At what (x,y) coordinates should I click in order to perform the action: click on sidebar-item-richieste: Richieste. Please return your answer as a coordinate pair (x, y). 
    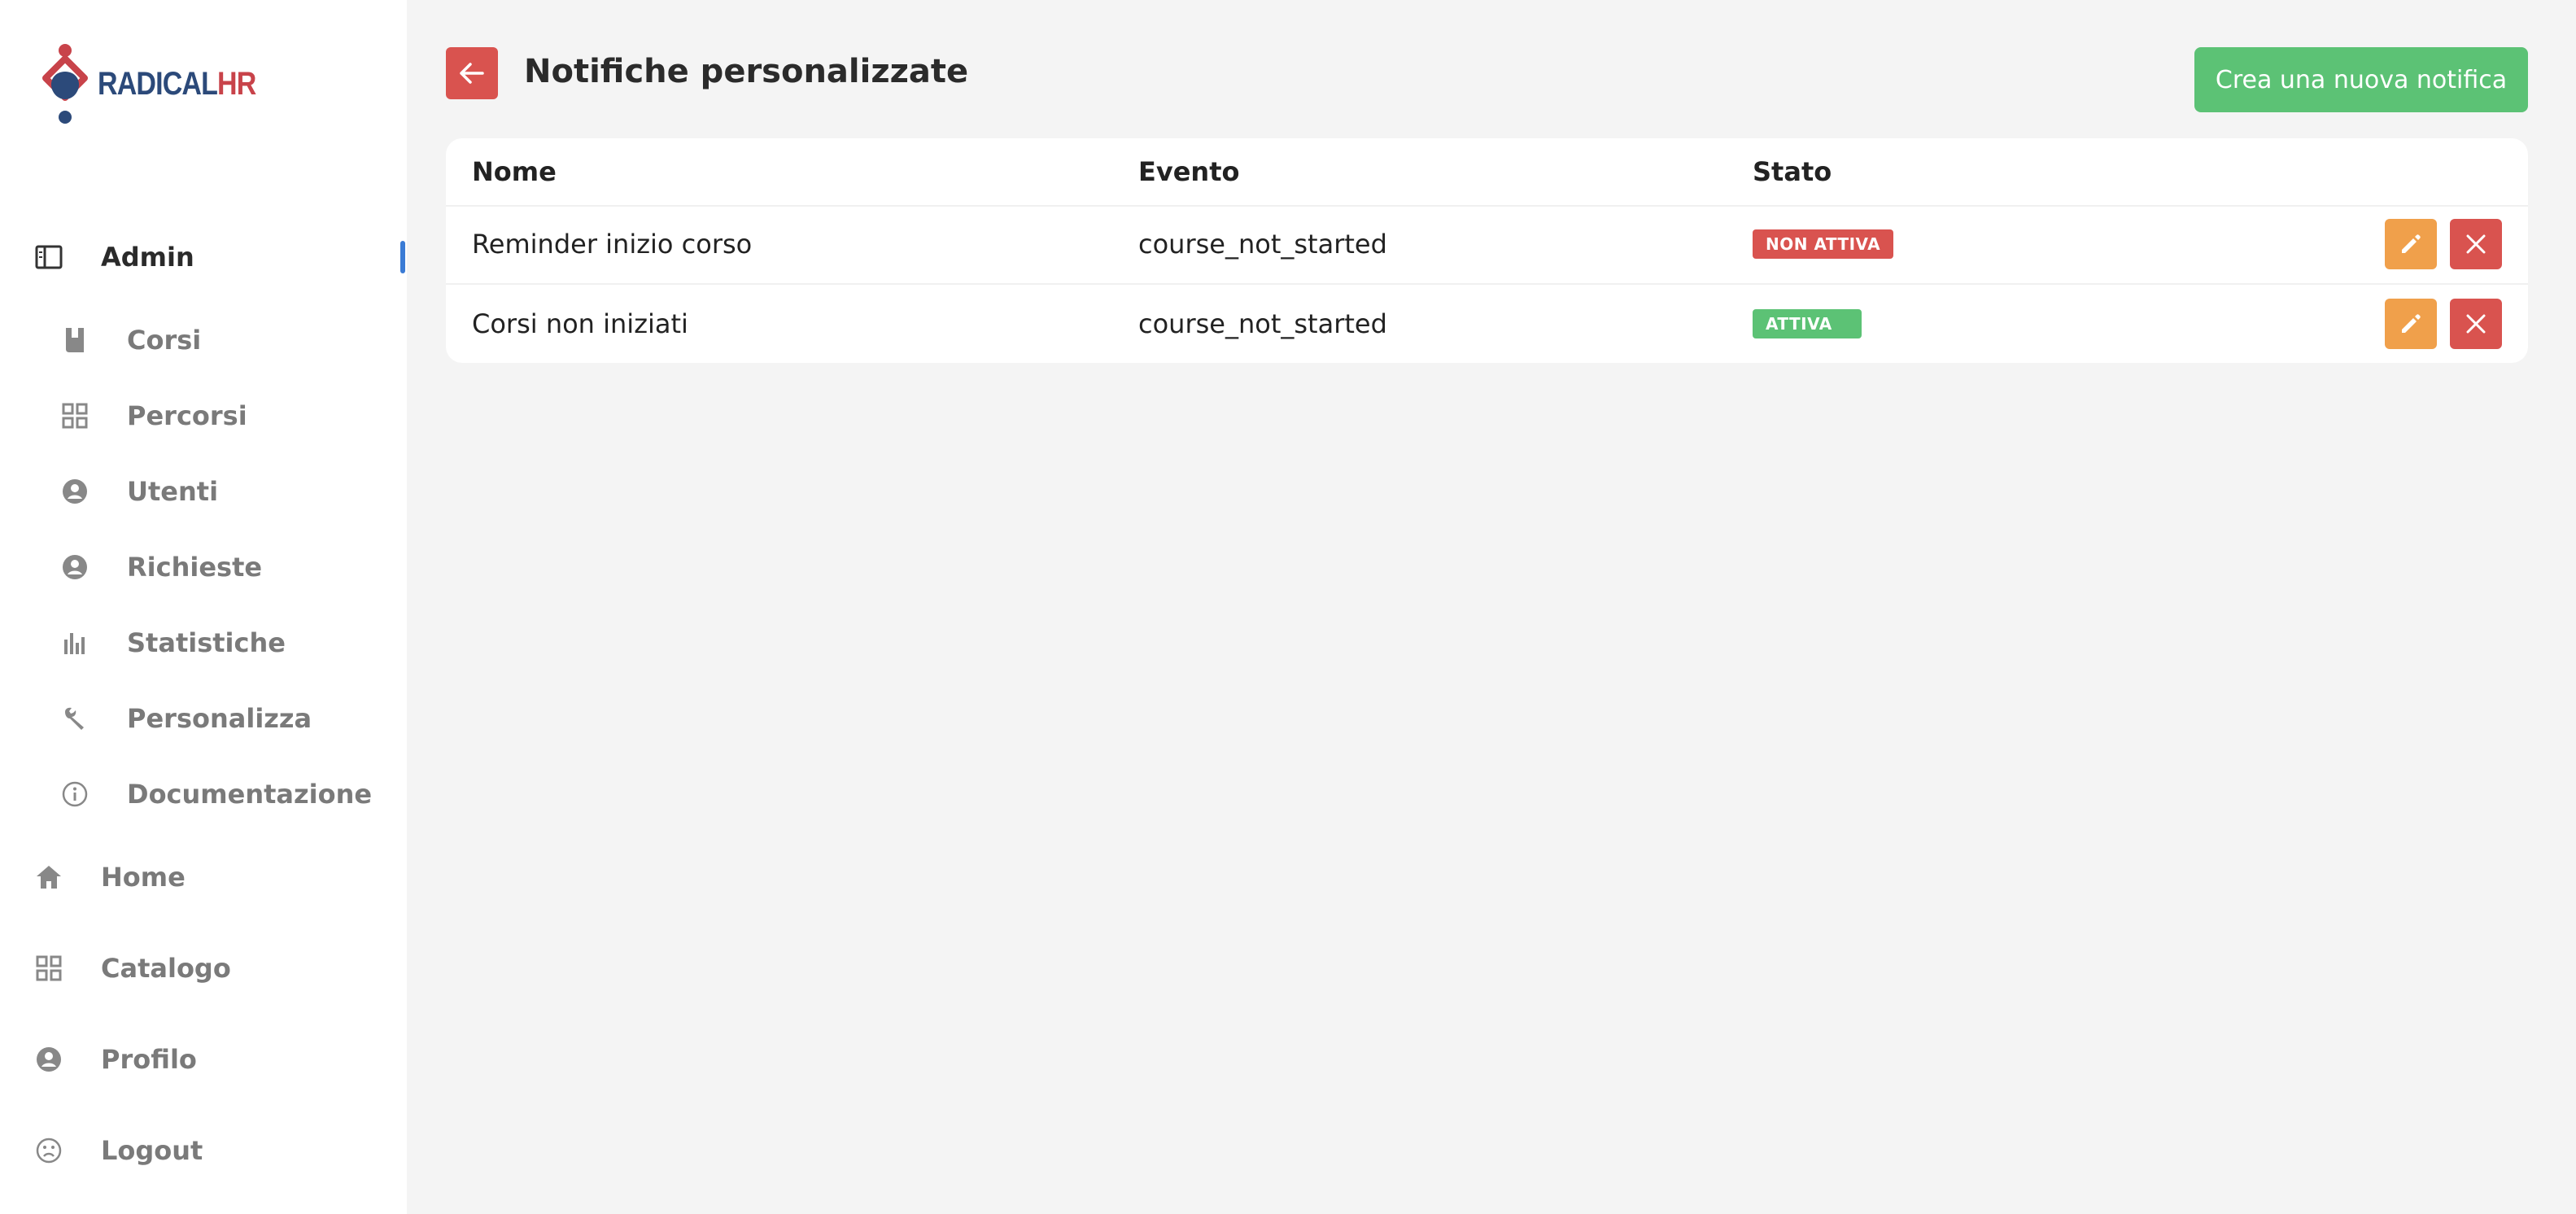
    Looking at the image, I should click on (160, 567).